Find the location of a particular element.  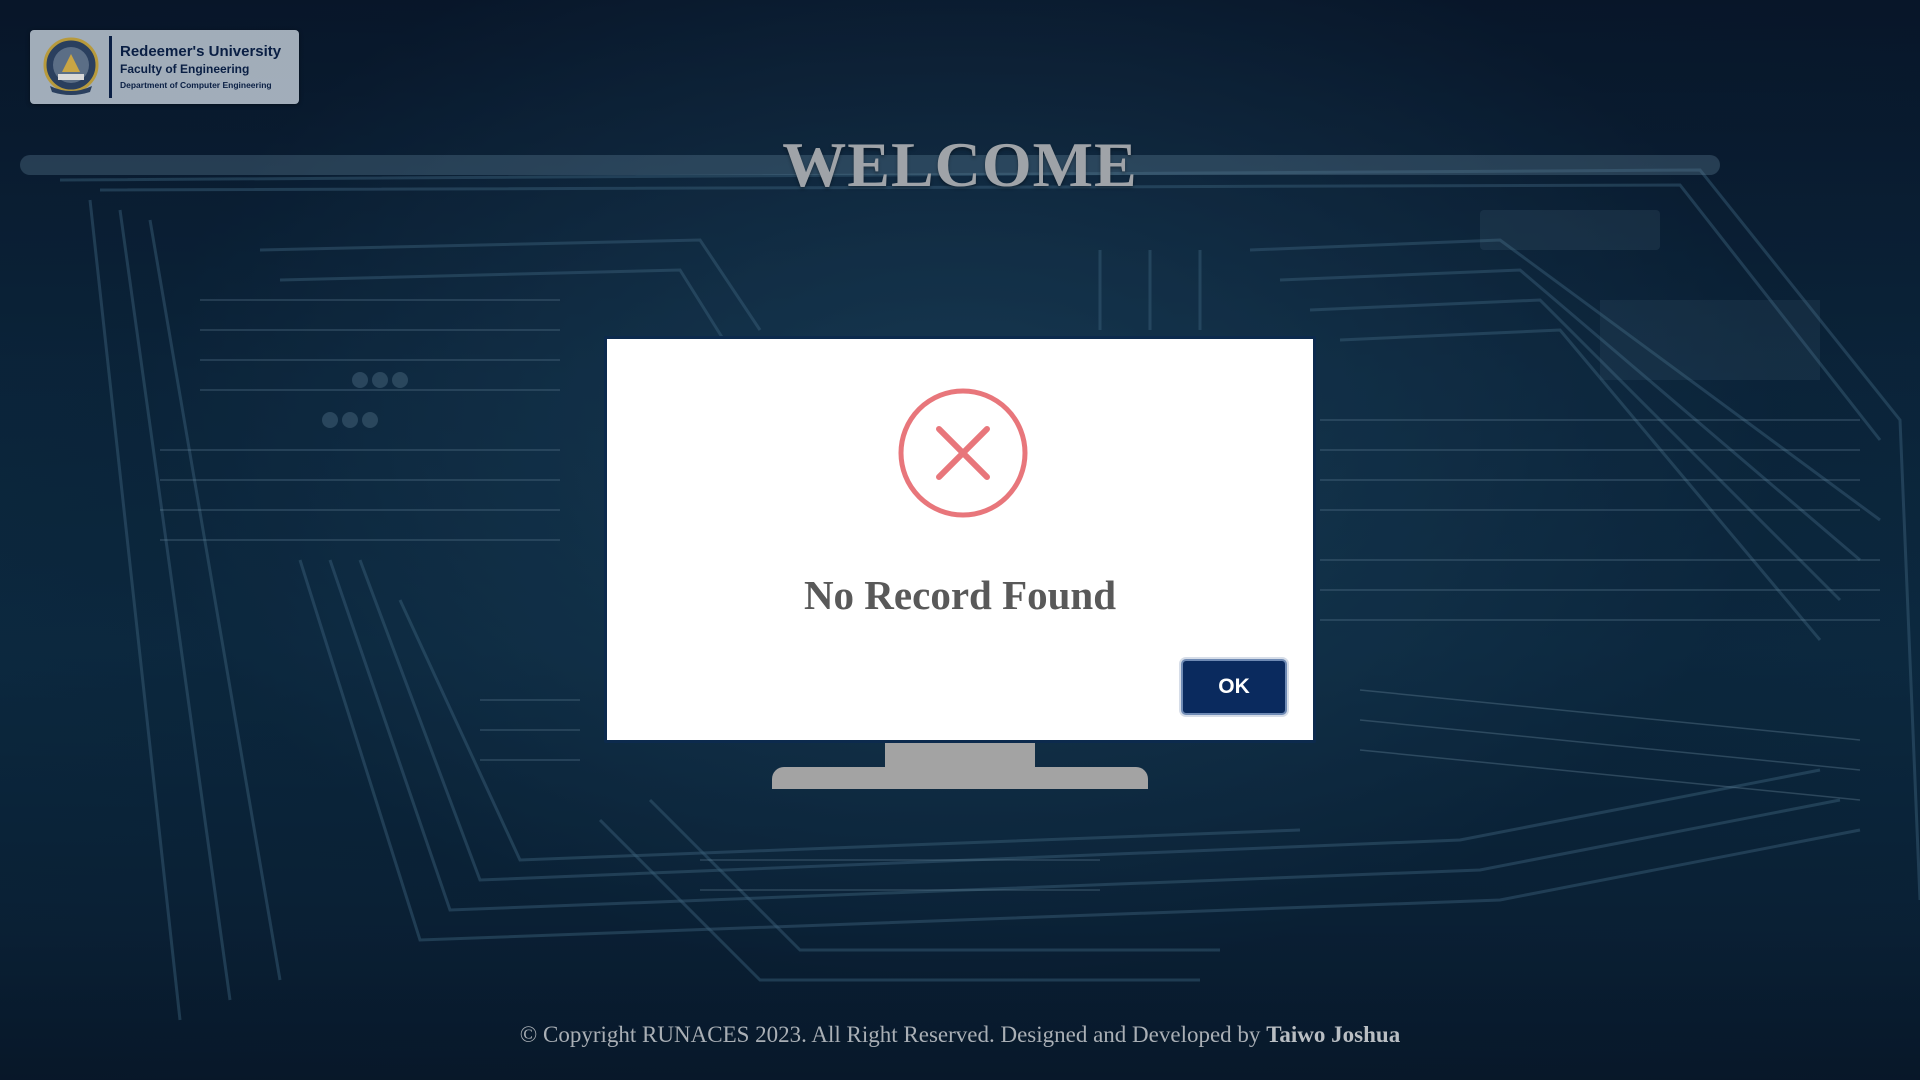

monitor-stand-base is located at coordinates (960, 778).